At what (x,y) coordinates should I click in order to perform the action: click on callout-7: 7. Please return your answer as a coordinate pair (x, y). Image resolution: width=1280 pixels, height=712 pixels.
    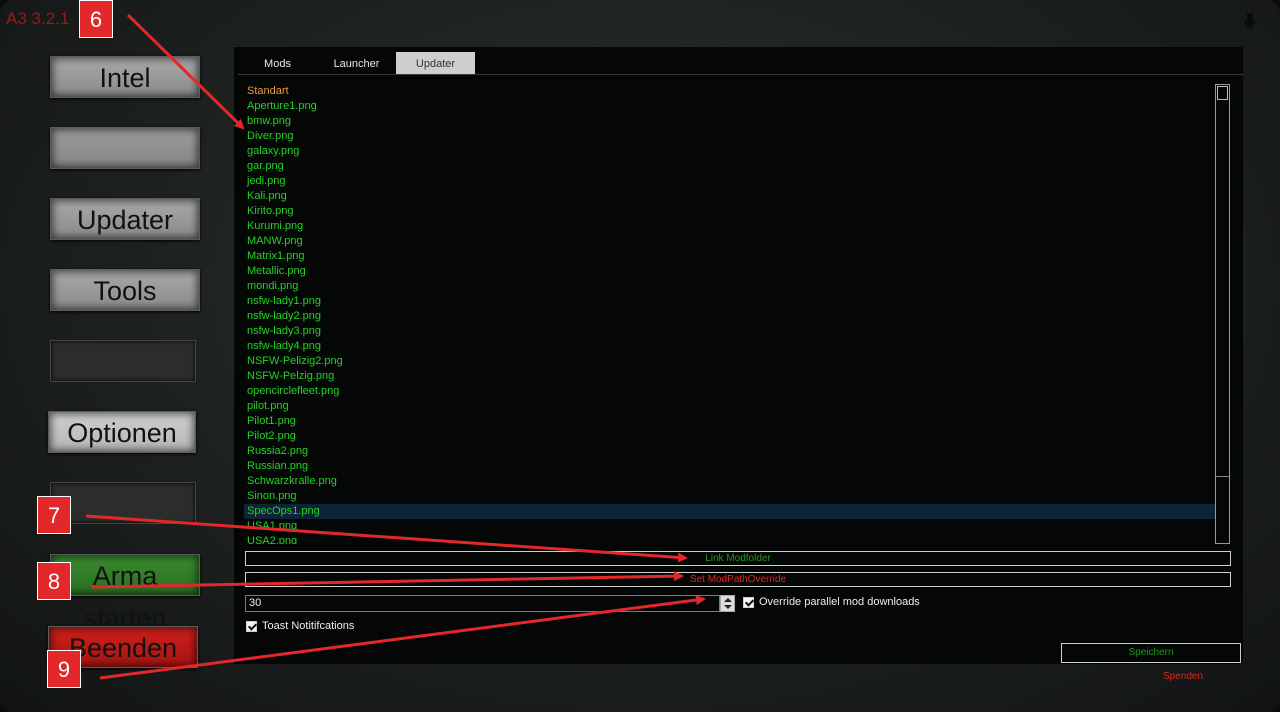
    Looking at the image, I should click on (54, 515).